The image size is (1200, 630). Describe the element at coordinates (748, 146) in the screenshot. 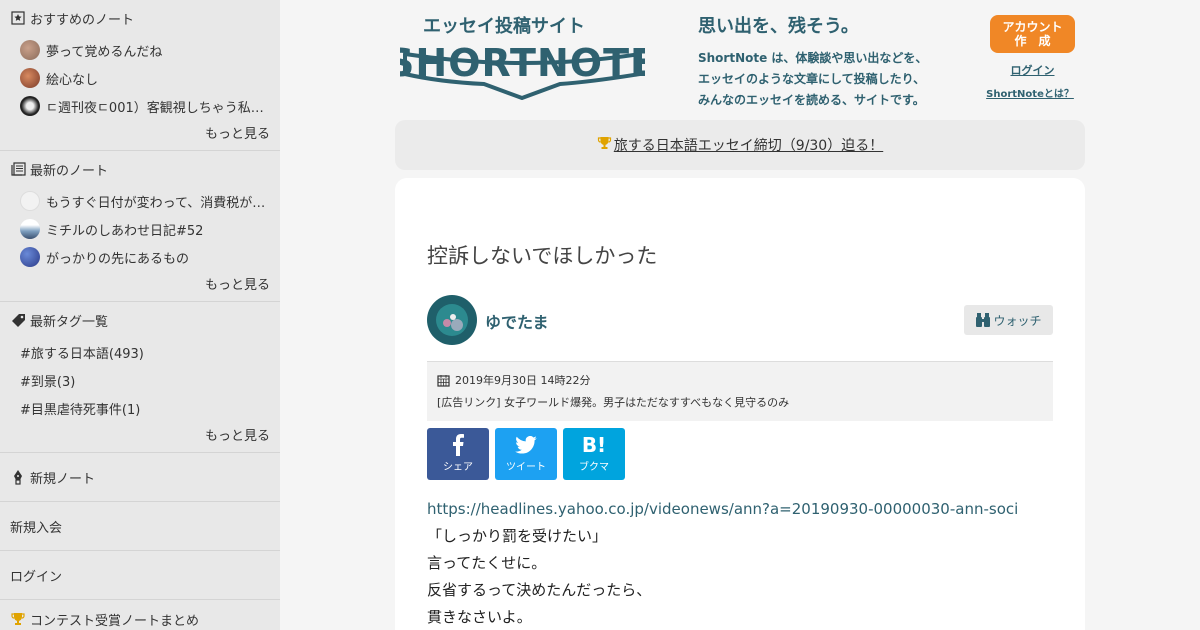

I see `banner-text: 旅する日本語エッセイ締切（9/30）迫る！` at that location.